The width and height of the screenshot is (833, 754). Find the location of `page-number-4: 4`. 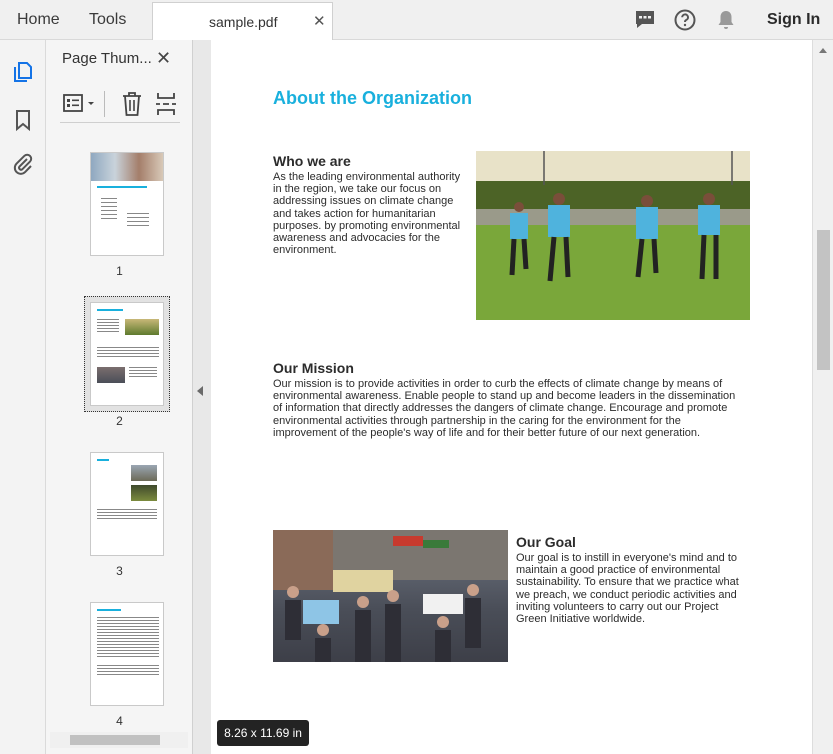

page-number-4: 4 is located at coordinates (119, 721).